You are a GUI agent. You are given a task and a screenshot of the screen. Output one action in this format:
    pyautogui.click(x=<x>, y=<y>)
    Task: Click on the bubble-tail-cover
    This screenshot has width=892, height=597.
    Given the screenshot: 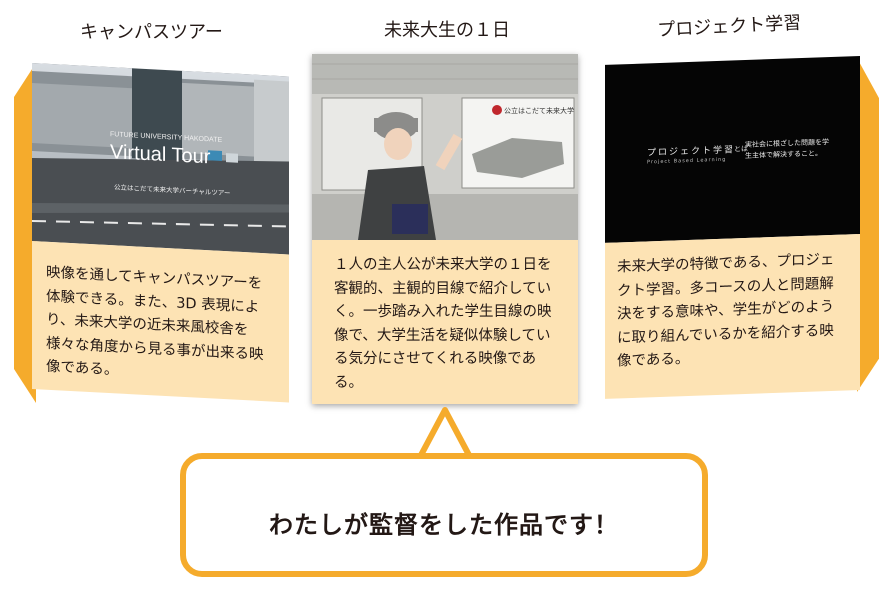 What is the action you would take?
    pyautogui.click(x=445, y=463)
    